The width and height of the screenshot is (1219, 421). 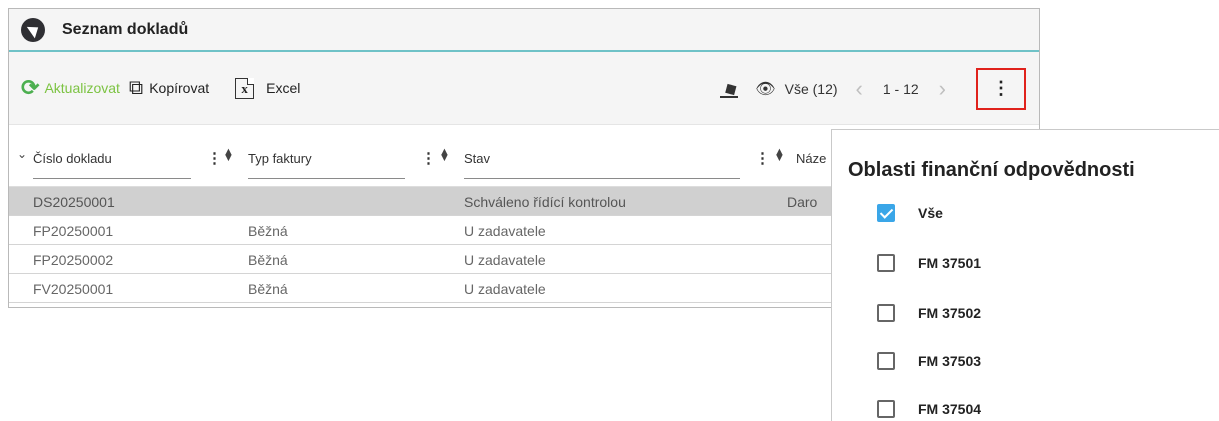 I want to click on app-logo-icon, so click(x=33, y=29).